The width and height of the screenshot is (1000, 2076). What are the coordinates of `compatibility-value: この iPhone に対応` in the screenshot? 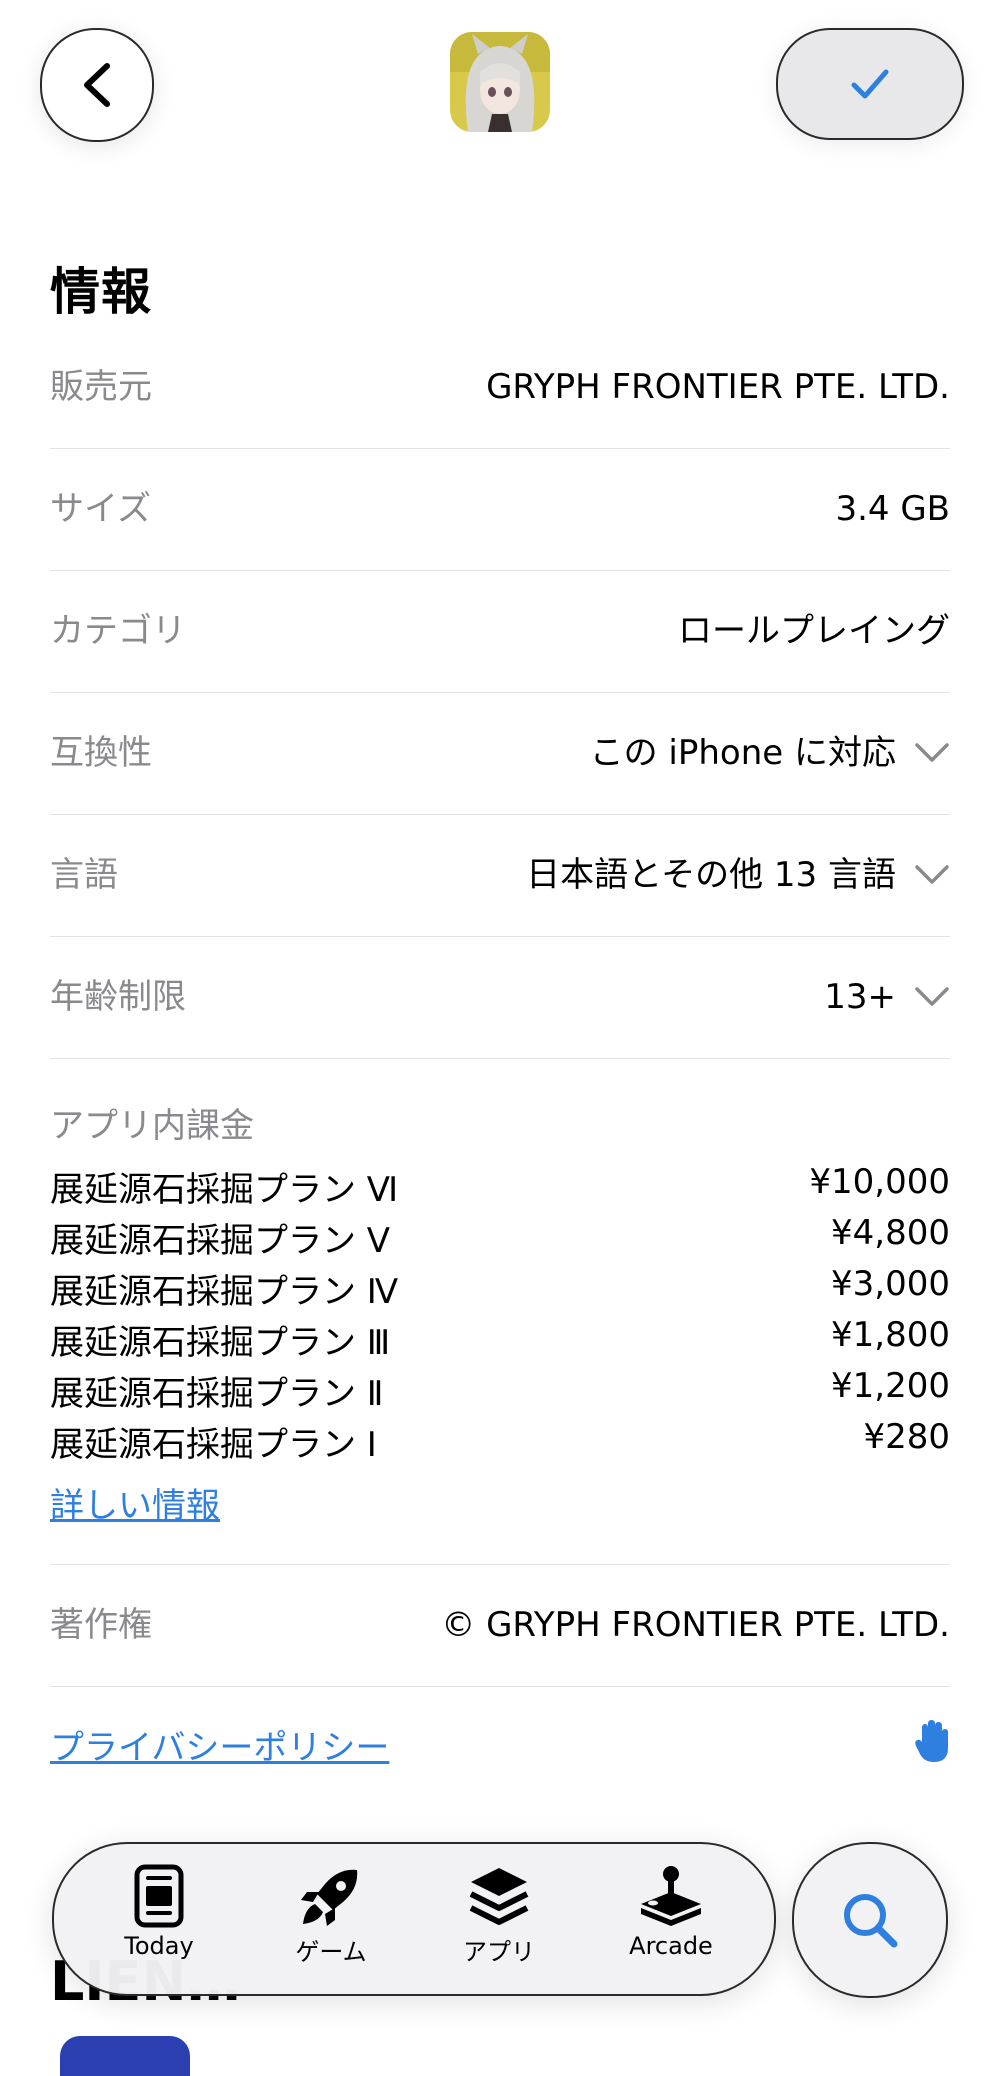 It's located at (770, 753).